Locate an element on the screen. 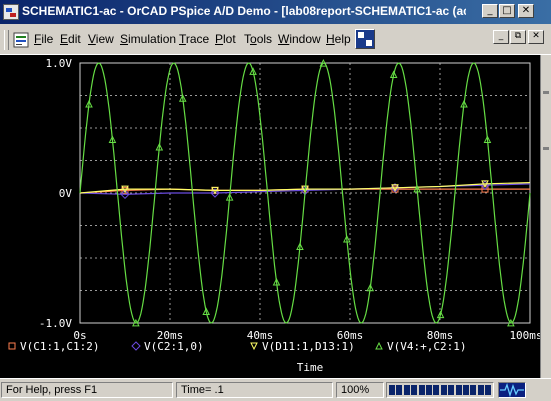 The width and height of the screenshot is (551, 401). app-icon is located at coordinates (11, 12).